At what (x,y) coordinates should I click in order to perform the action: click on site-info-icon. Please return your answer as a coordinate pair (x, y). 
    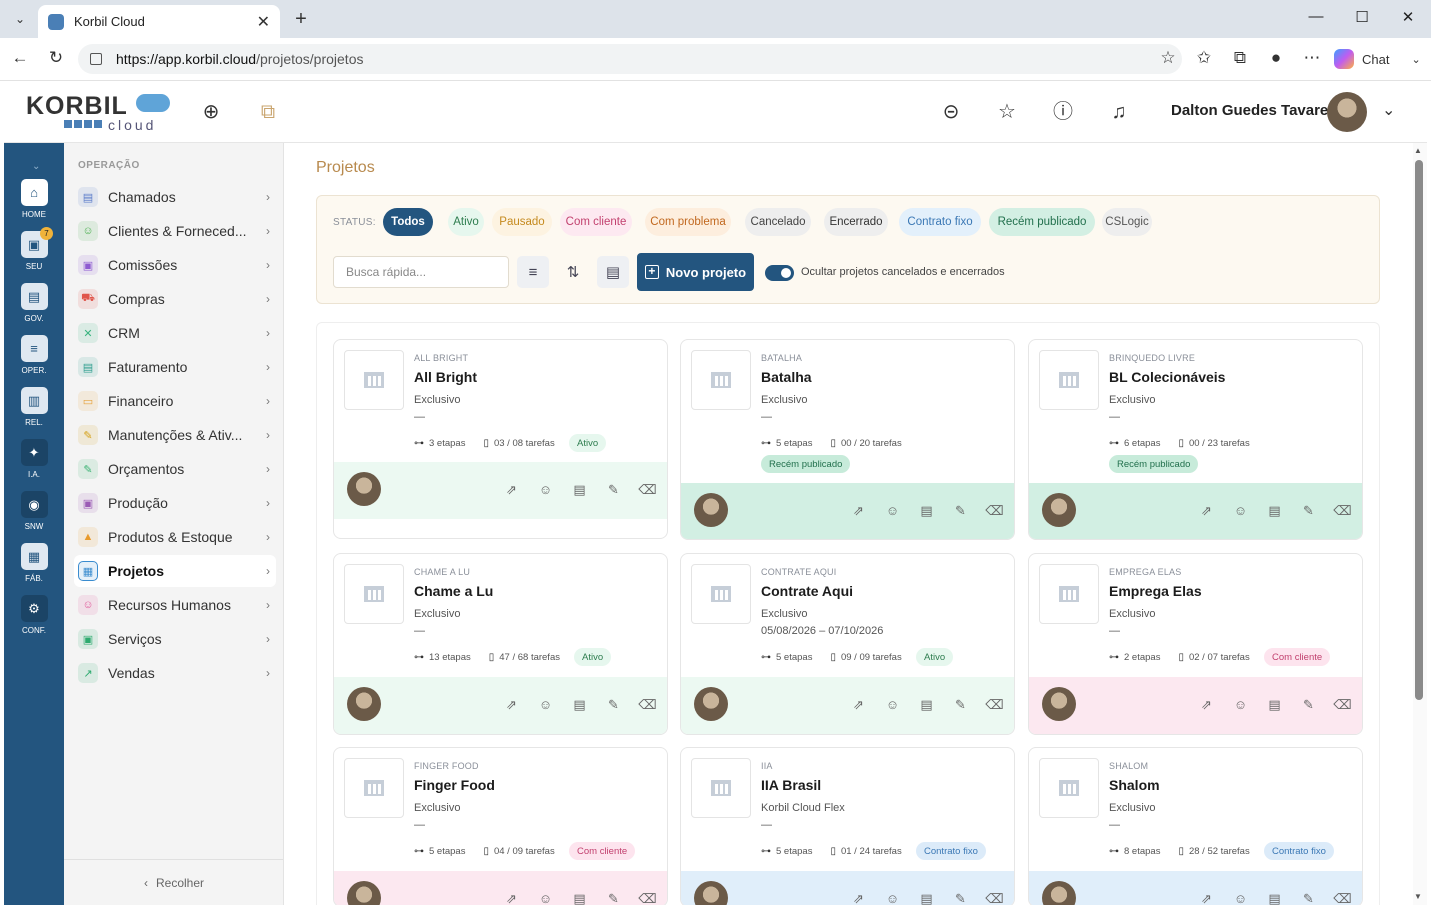
    Looking at the image, I should click on (96, 59).